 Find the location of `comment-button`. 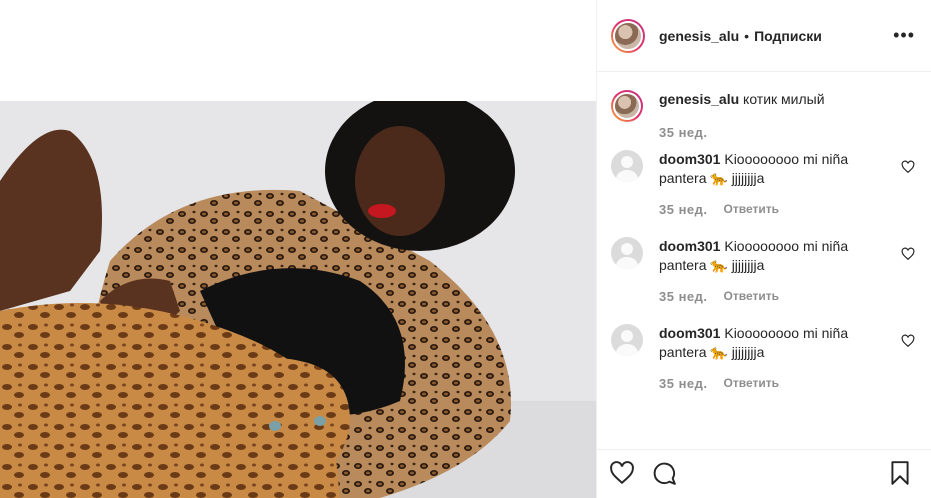

comment-button is located at coordinates (665, 474).